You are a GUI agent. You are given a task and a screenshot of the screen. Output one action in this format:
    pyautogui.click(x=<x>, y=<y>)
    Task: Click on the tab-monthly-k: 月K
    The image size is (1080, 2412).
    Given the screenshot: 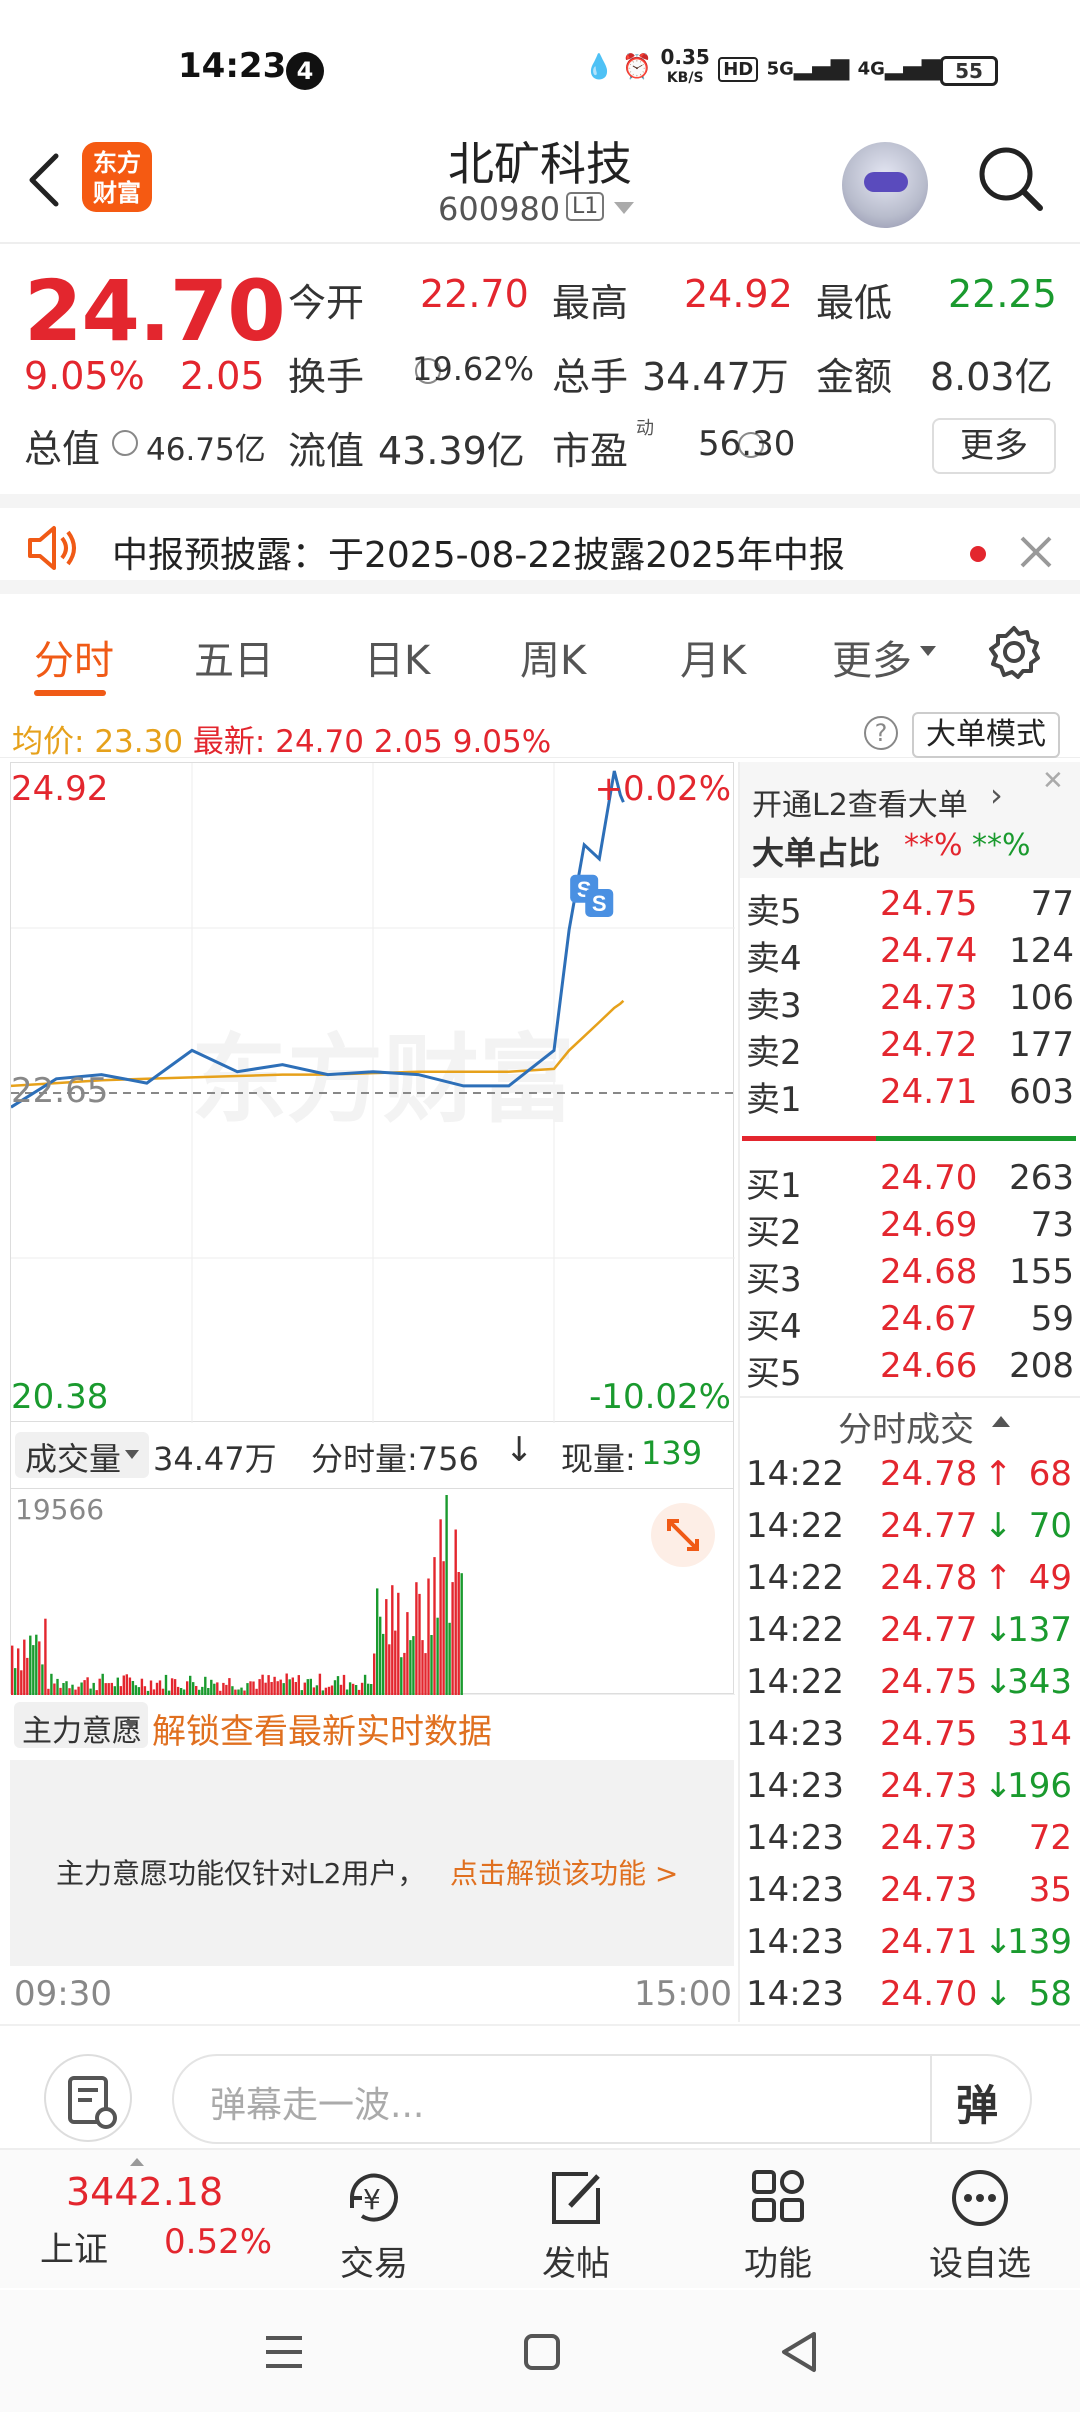 What is the action you would take?
    pyautogui.click(x=713, y=657)
    